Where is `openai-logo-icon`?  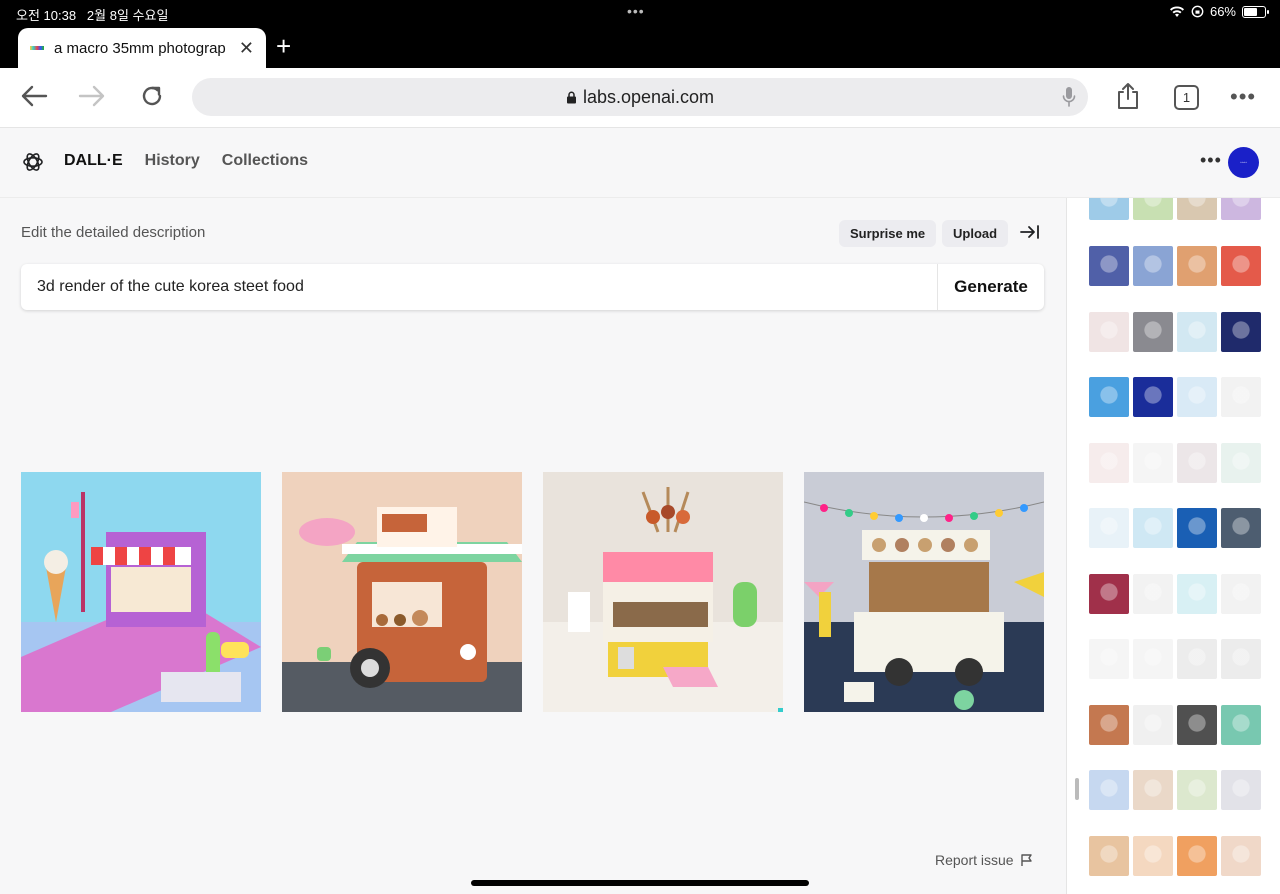
openai-logo-icon is located at coordinates (33, 162).